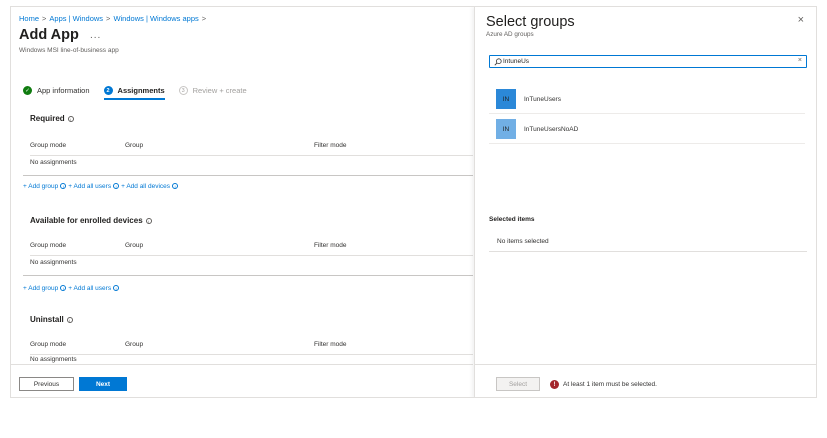 The width and height of the screenshot is (827, 438). I want to click on breadcrumb-apps-windows: Apps | Windows, so click(76, 18).